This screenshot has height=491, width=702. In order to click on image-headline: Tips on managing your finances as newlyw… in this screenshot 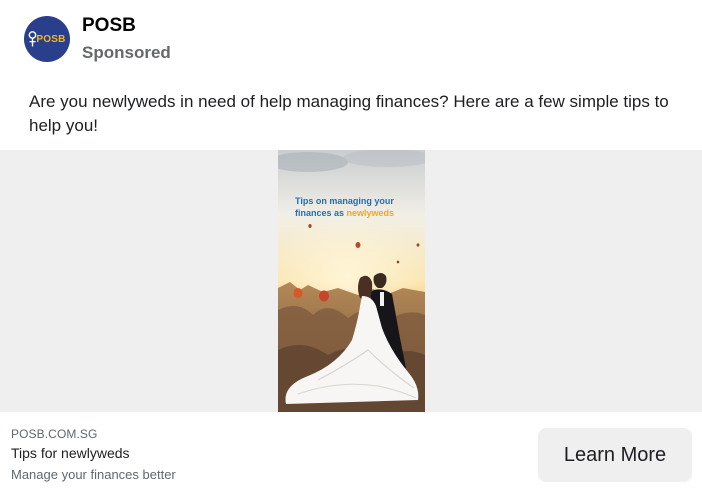, I will do `click(357, 207)`.